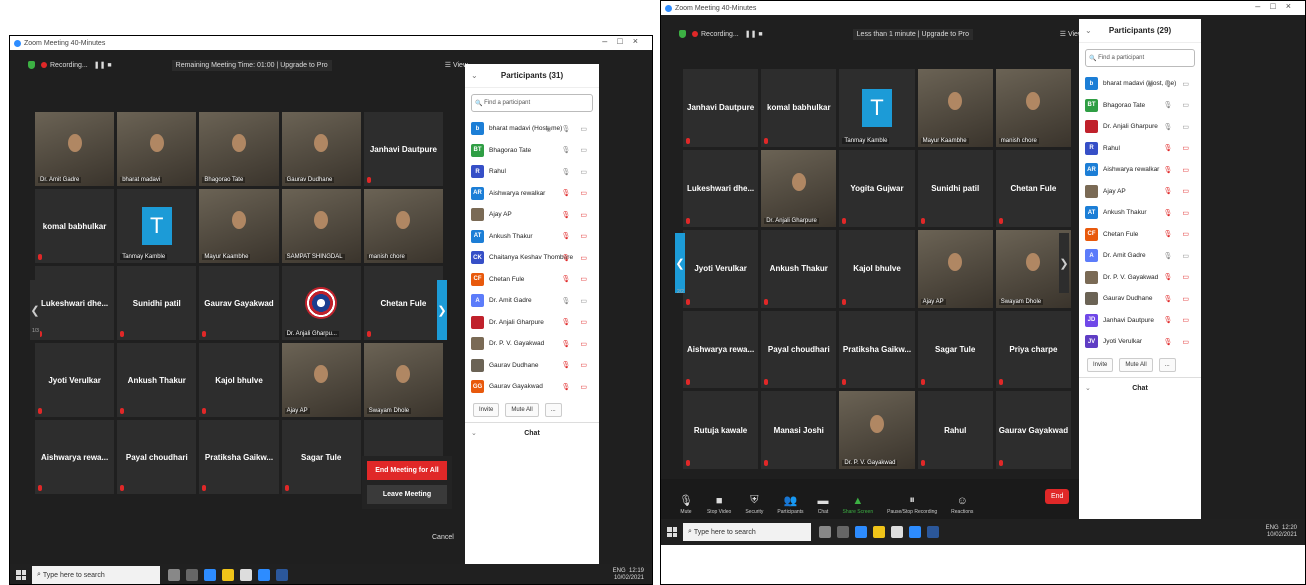 This screenshot has width=1306, height=585. I want to click on participant-row: Gaurav Dudhane 🎙 ▭, so click(532, 366).